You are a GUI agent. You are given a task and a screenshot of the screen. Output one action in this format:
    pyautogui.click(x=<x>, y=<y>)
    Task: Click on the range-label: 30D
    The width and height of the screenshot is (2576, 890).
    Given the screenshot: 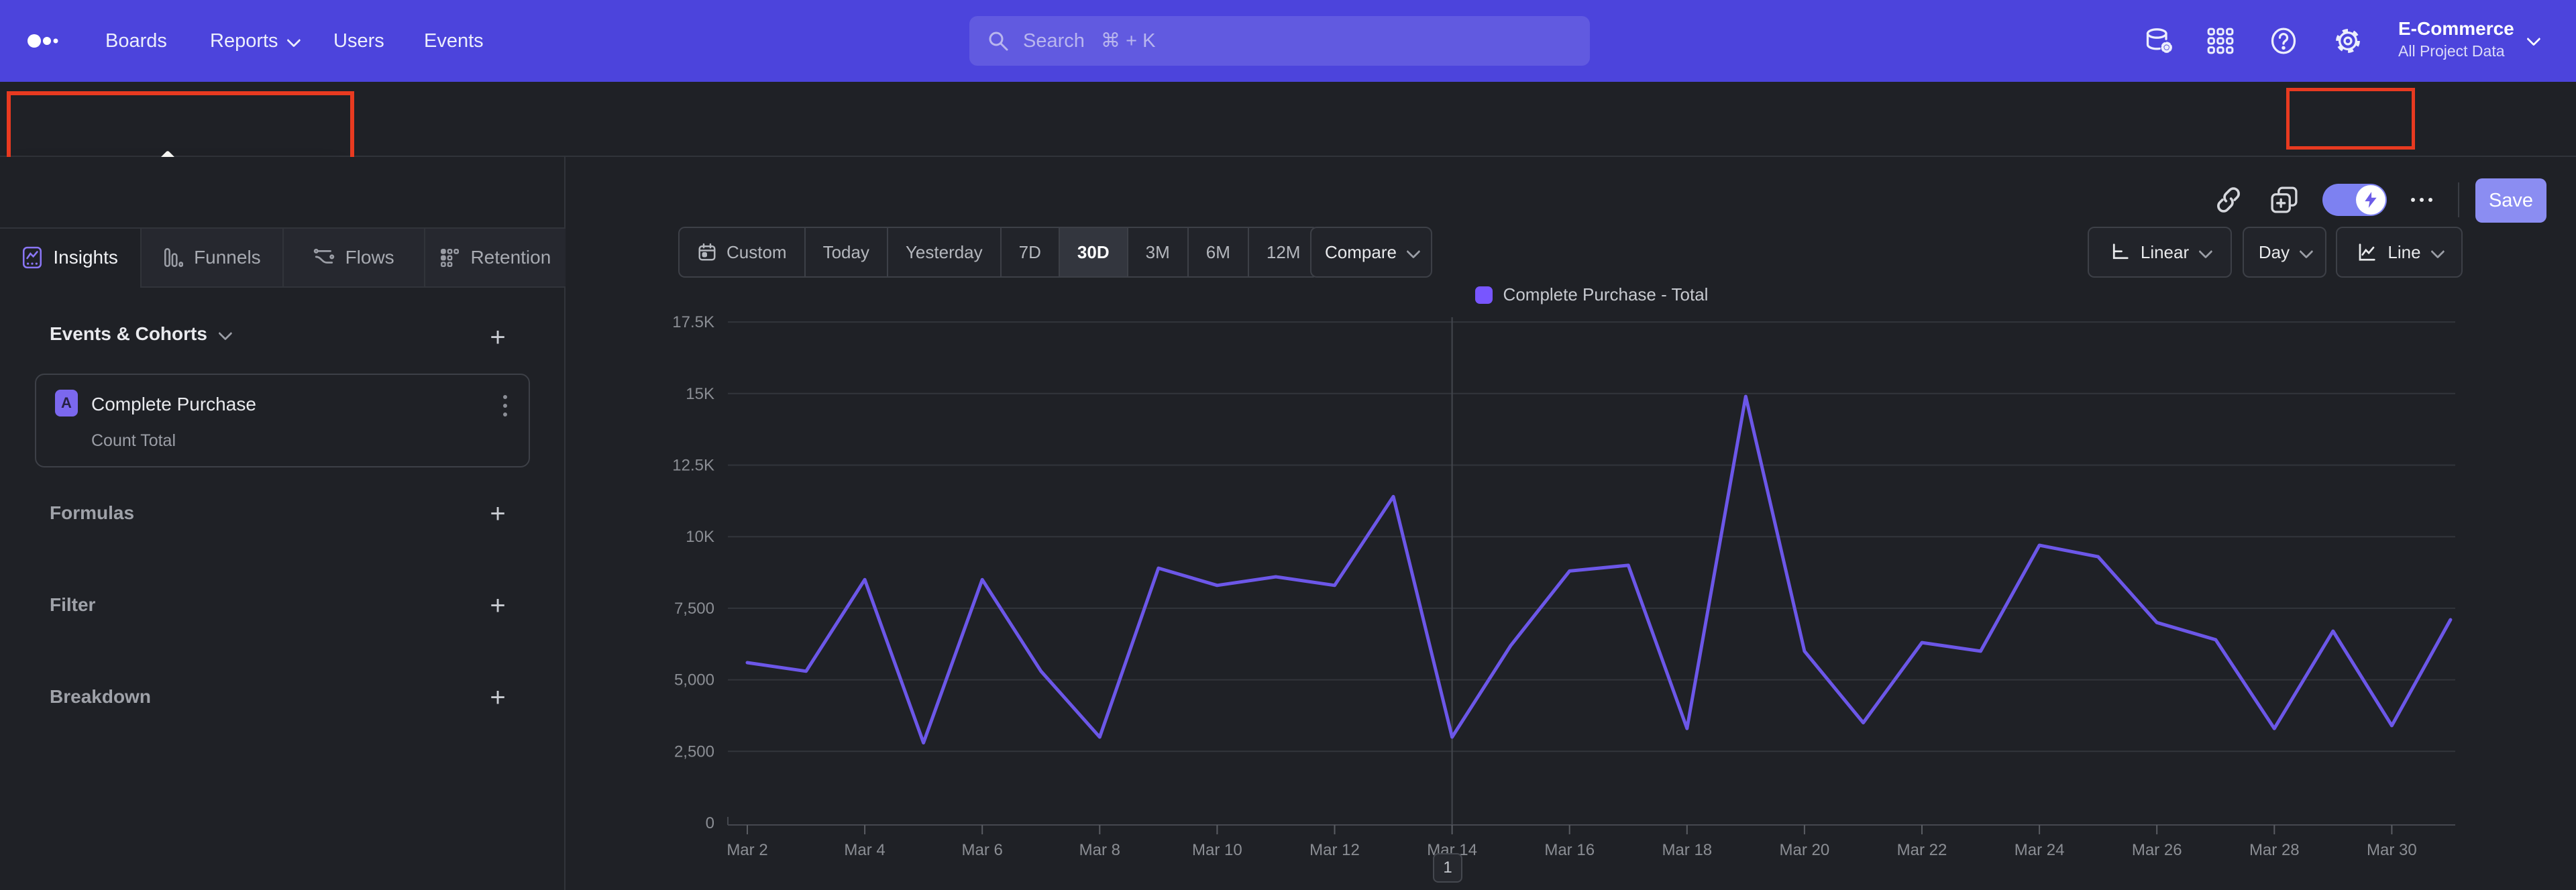 What is the action you would take?
    pyautogui.click(x=1093, y=251)
    